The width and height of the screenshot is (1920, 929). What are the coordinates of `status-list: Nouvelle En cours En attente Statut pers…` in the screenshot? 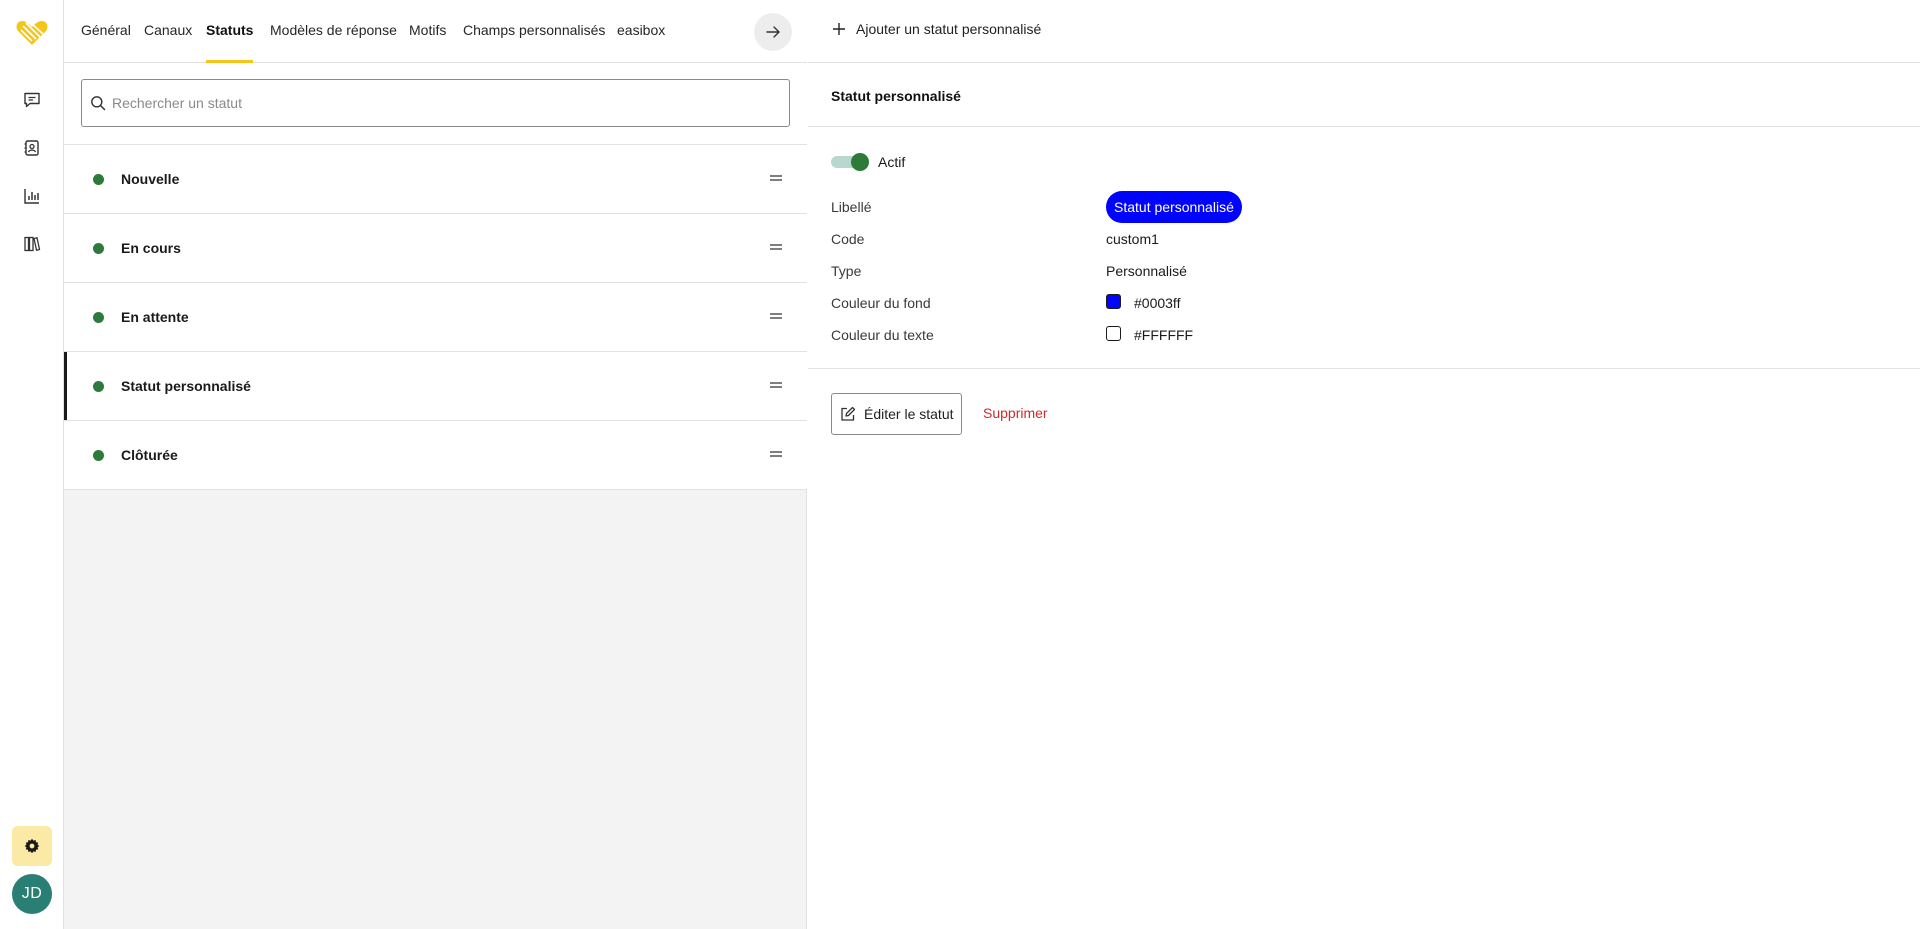 It's located at (435, 317).